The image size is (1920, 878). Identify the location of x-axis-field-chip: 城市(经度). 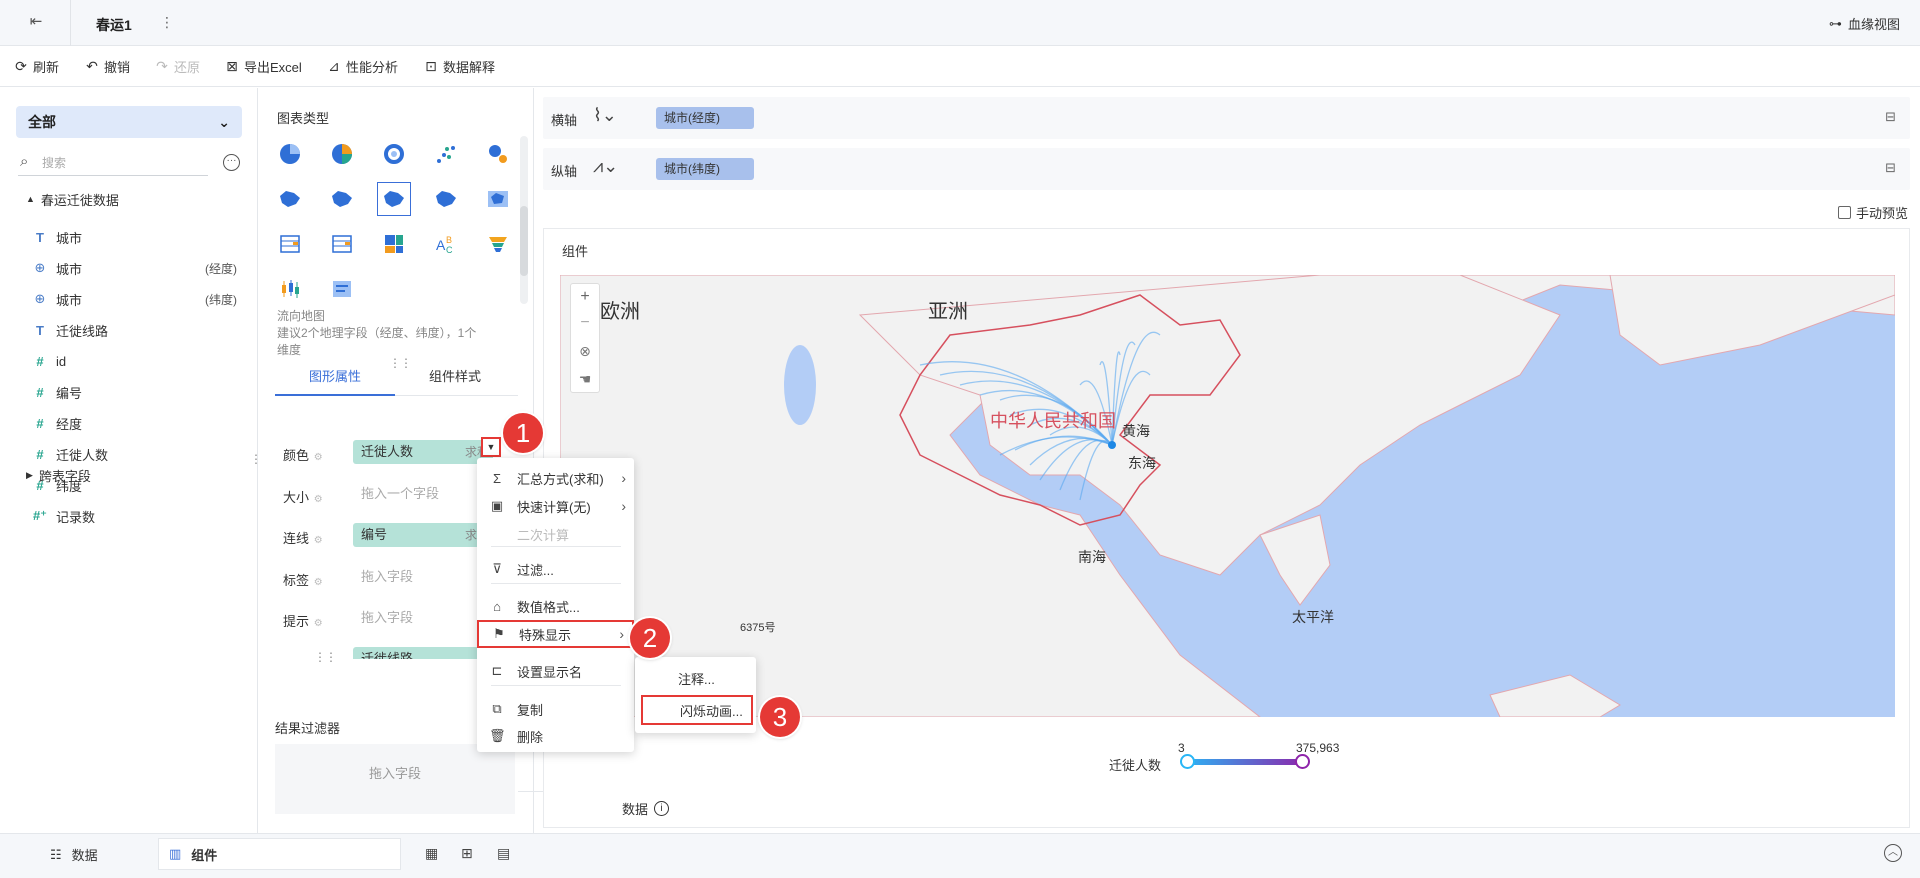
(705, 118).